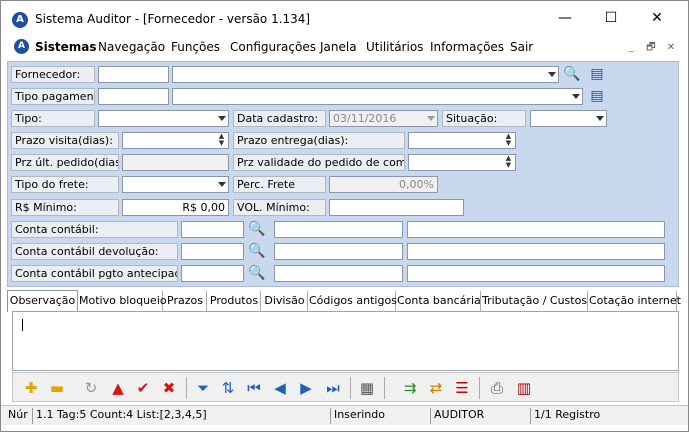 This screenshot has width=689, height=432. What do you see at coordinates (333, 388) in the screenshot?
I see `last-record-icon: ⏭` at bounding box center [333, 388].